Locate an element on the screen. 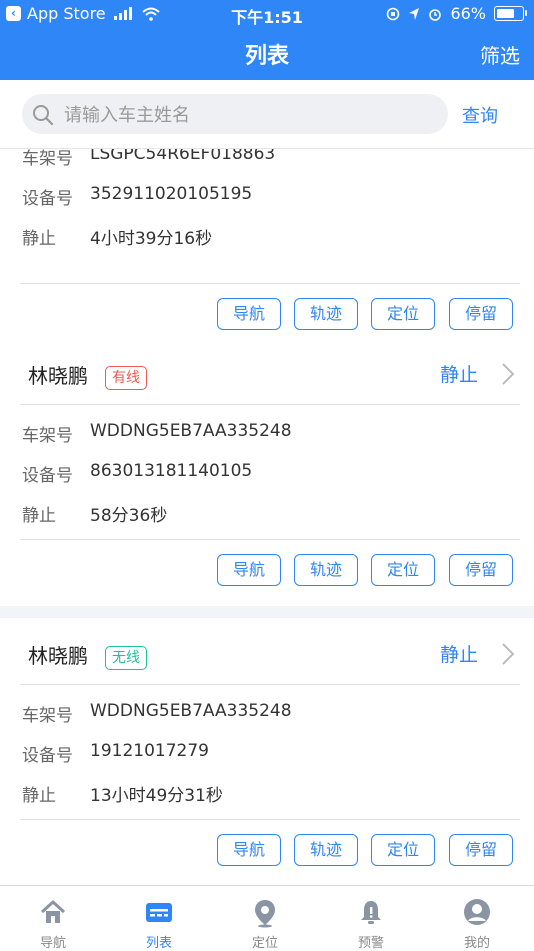 Image resolution: width=534 pixels, height=951 pixels. search-icon is located at coordinates (43, 115).